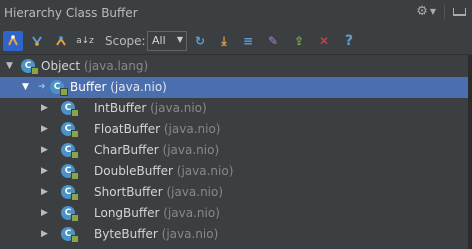  I want to click on pin-tab-button: ✎, so click(273, 41).